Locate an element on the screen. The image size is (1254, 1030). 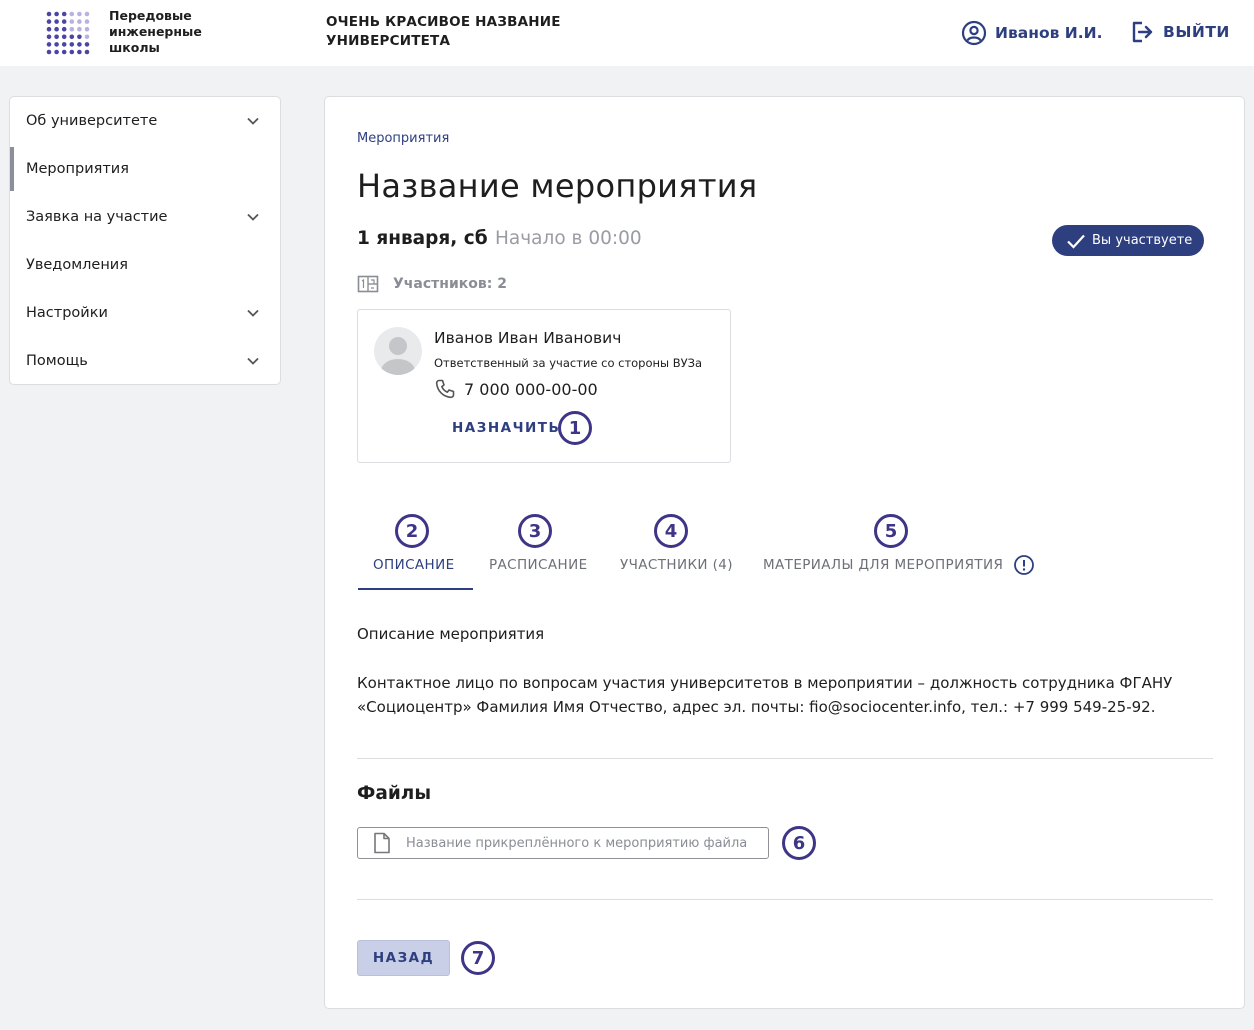
contact-phone-number: 7 000 000-00-00 is located at coordinates (531, 389).